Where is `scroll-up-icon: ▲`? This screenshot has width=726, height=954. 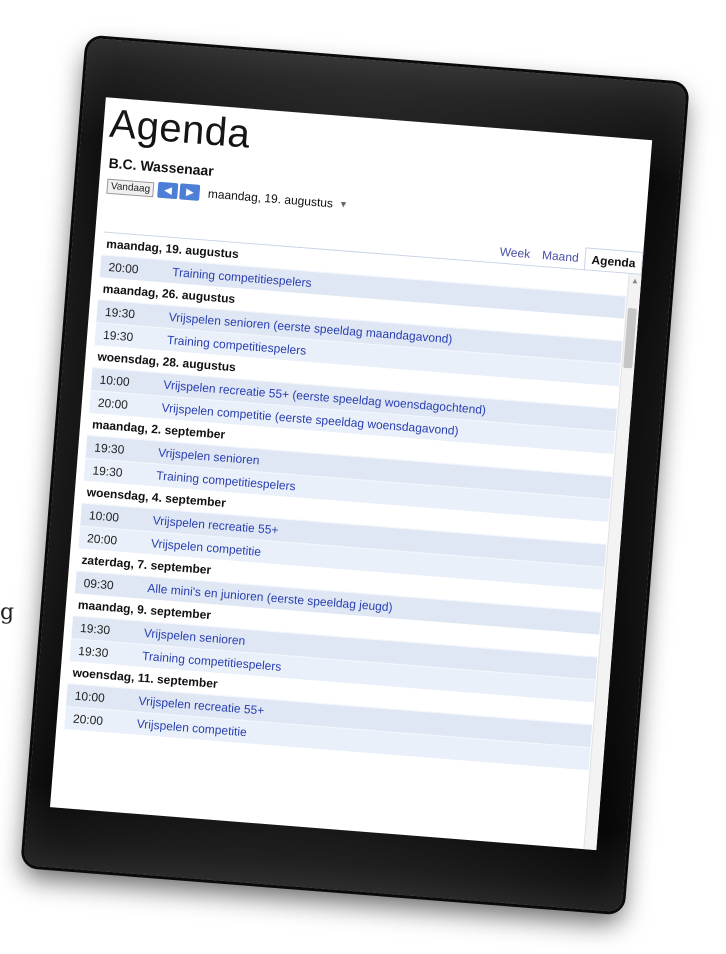 scroll-up-icon: ▲ is located at coordinates (635, 281).